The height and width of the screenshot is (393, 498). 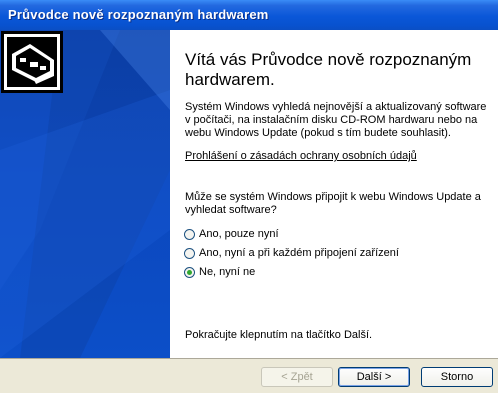 What do you see at coordinates (138, 14) in the screenshot?
I see `window-title: Průvodce nově rozpoznaným hardwarem` at bounding box center [138, 14].